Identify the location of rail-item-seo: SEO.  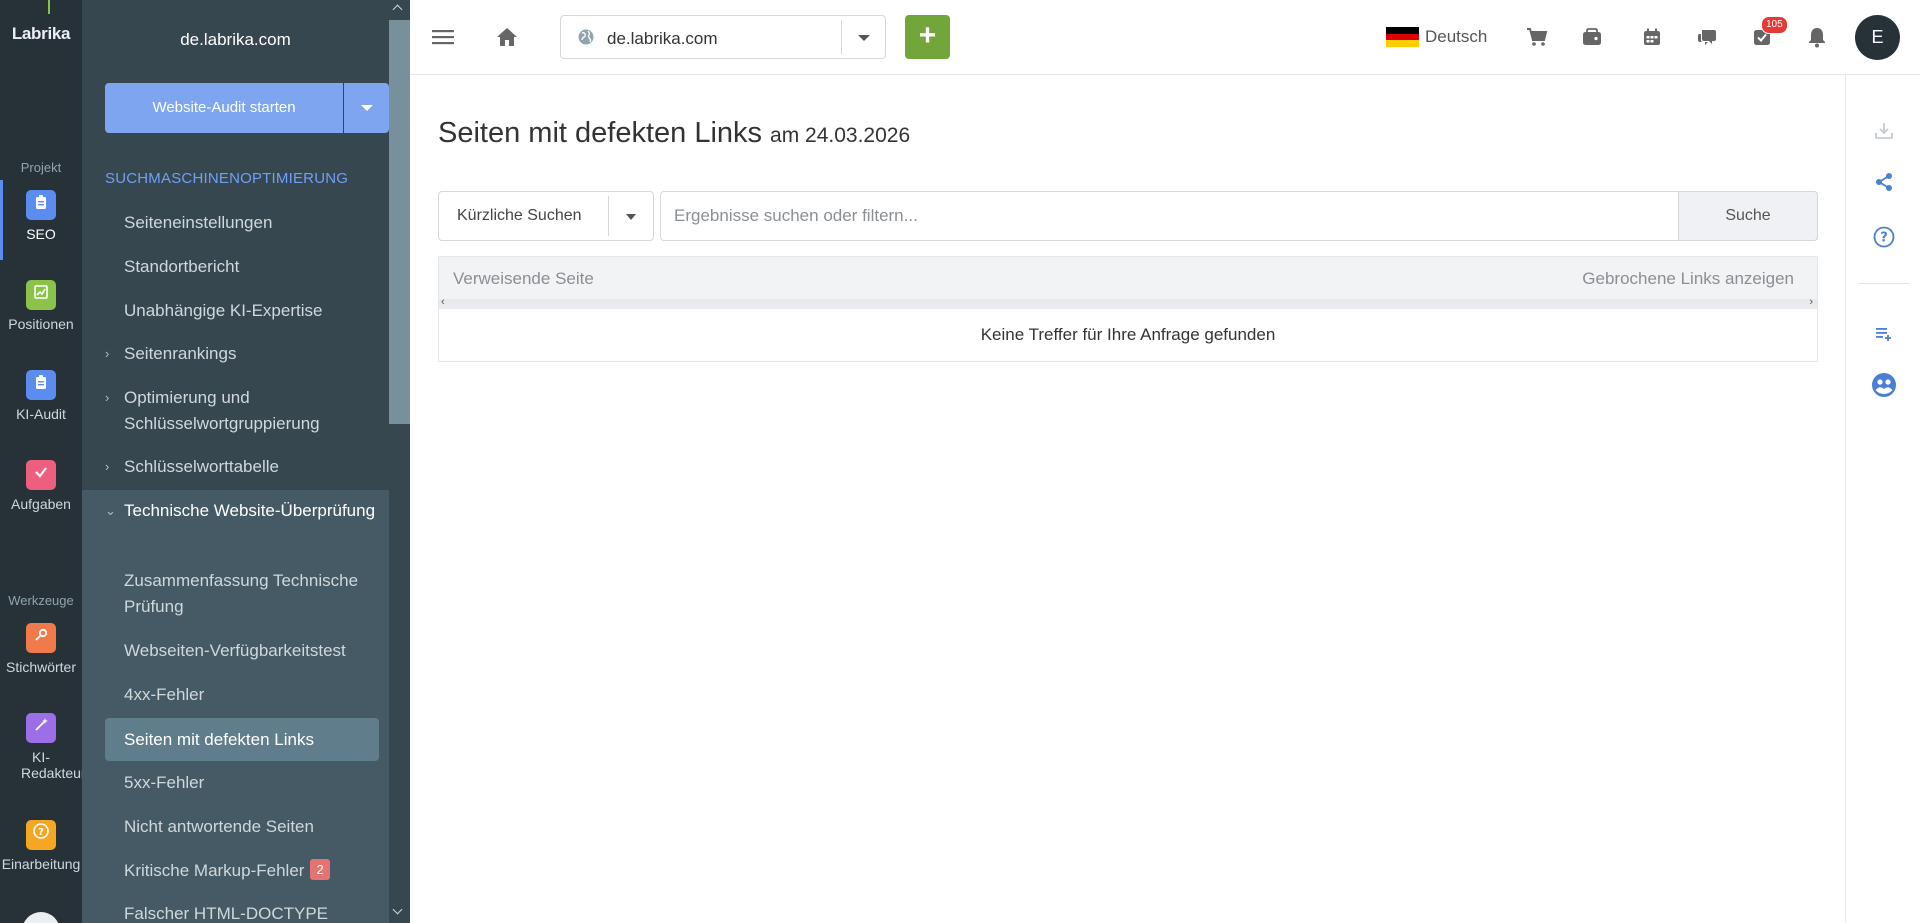
(41, 220).